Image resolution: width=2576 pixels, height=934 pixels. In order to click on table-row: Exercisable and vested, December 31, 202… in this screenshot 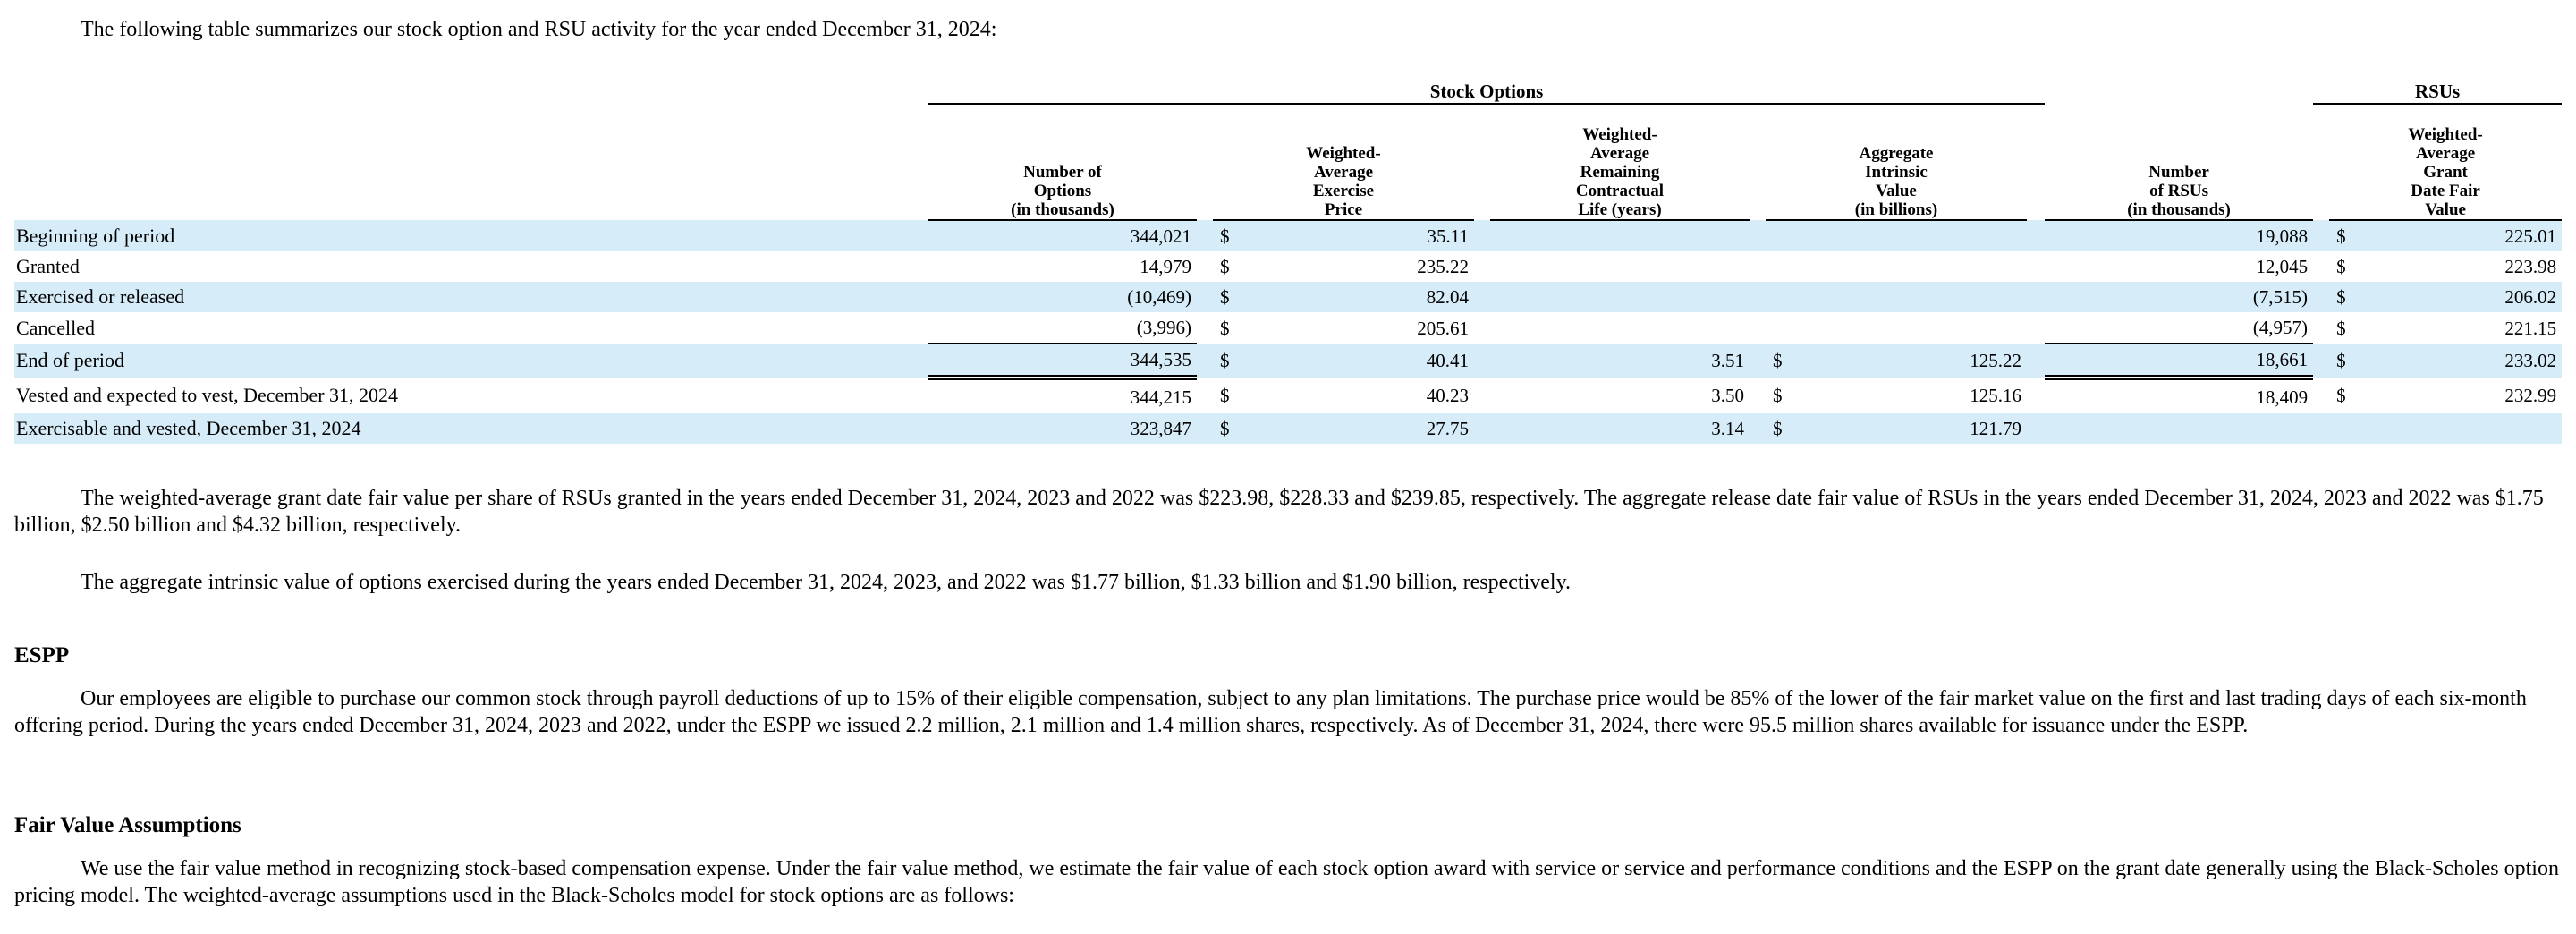, I will do `click(1288, 428)`.